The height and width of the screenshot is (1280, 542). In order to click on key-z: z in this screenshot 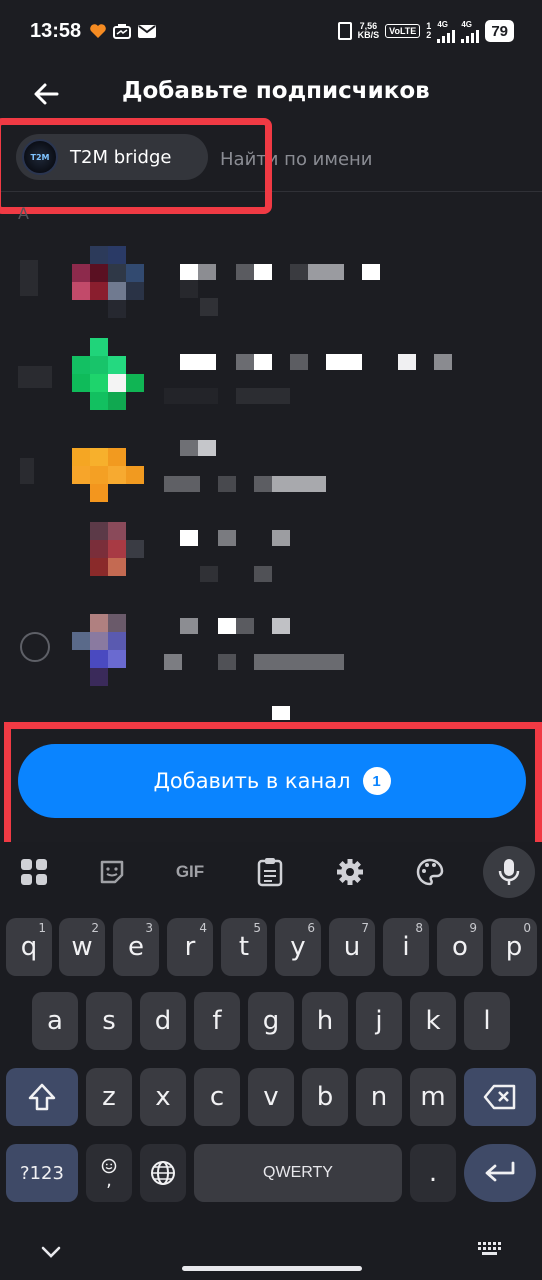, I will do `click(109, 1097)`.